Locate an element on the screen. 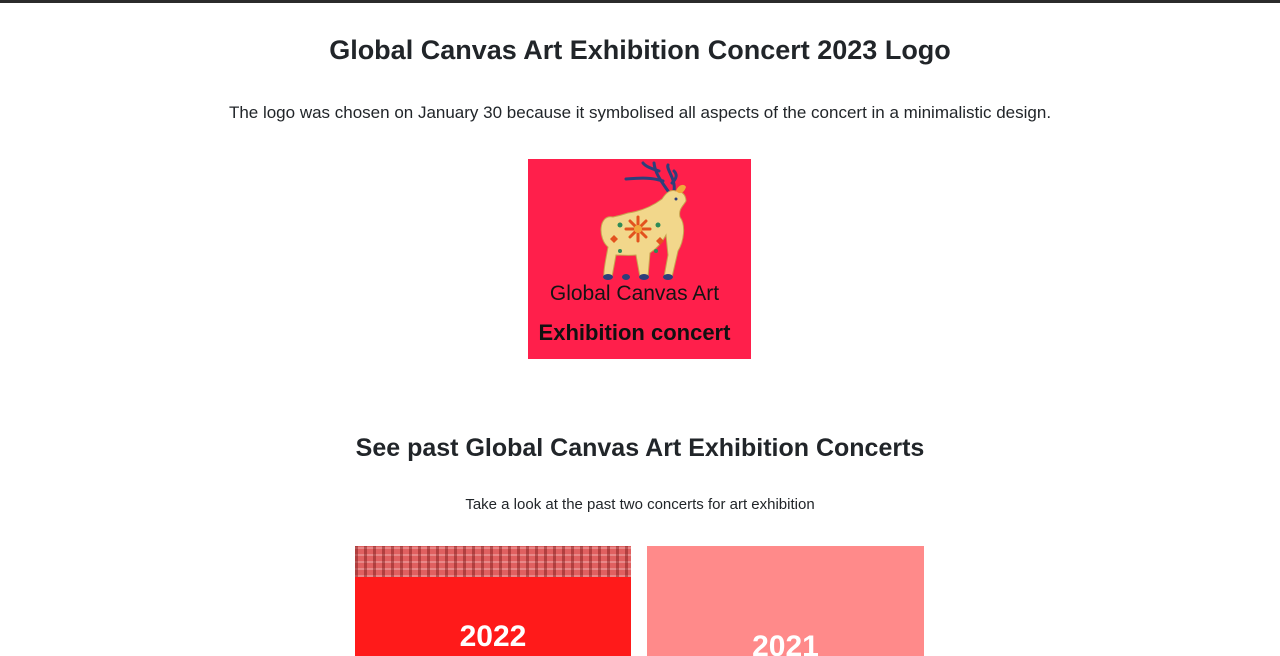 The width and height of the screenshot is (1280, 656). card-background-image is located at coordinates (493, 561).